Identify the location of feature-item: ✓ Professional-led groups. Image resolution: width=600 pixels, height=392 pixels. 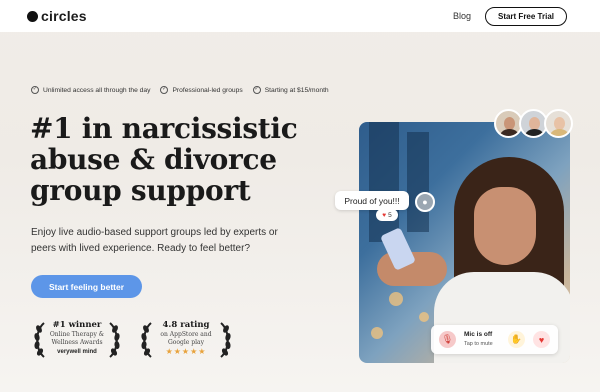
(201, 90).